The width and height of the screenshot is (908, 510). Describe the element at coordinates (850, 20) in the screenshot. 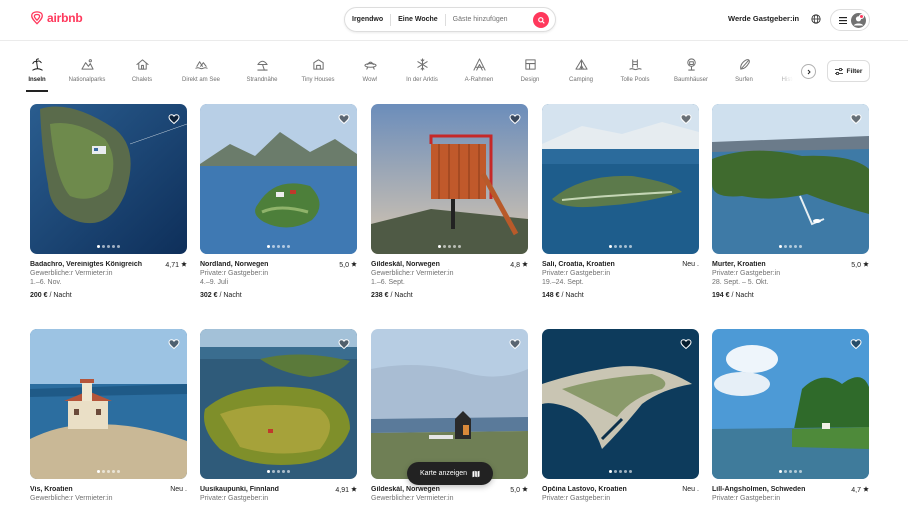

I see `user-menu-button` at that location.